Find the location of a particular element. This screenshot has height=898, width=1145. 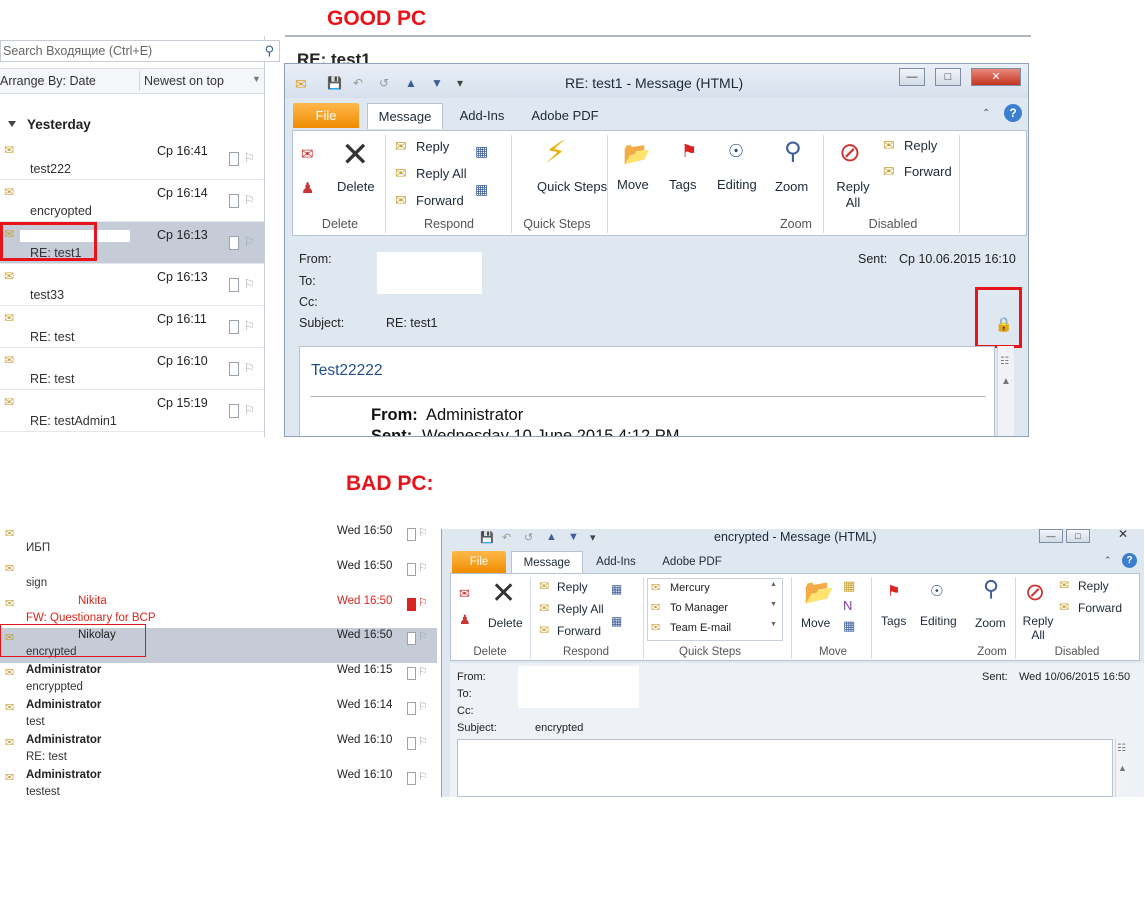

qs-item-team-email: Team E-mail is located at coordinates (700, 628).